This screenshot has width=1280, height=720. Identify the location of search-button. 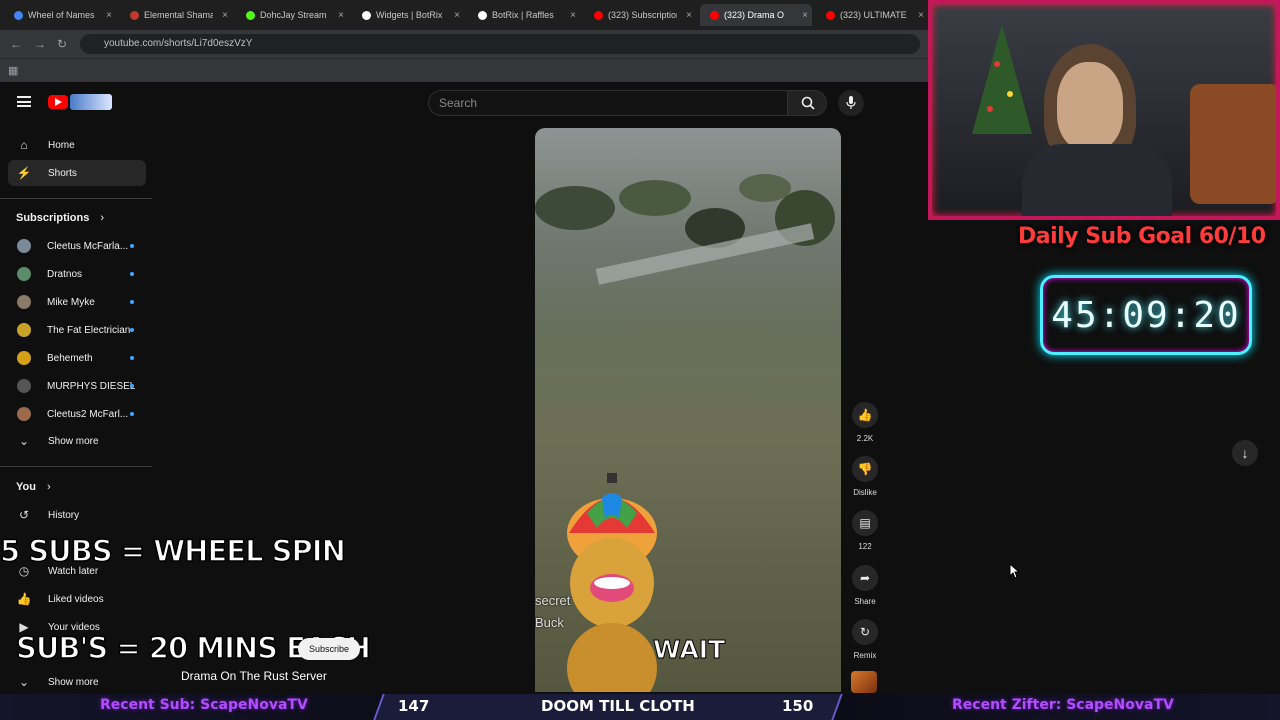
(807, 103).